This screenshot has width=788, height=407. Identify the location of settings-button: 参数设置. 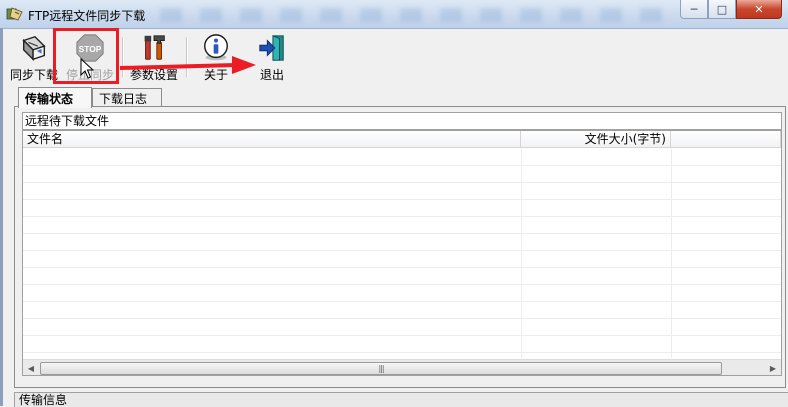
(154, 57).